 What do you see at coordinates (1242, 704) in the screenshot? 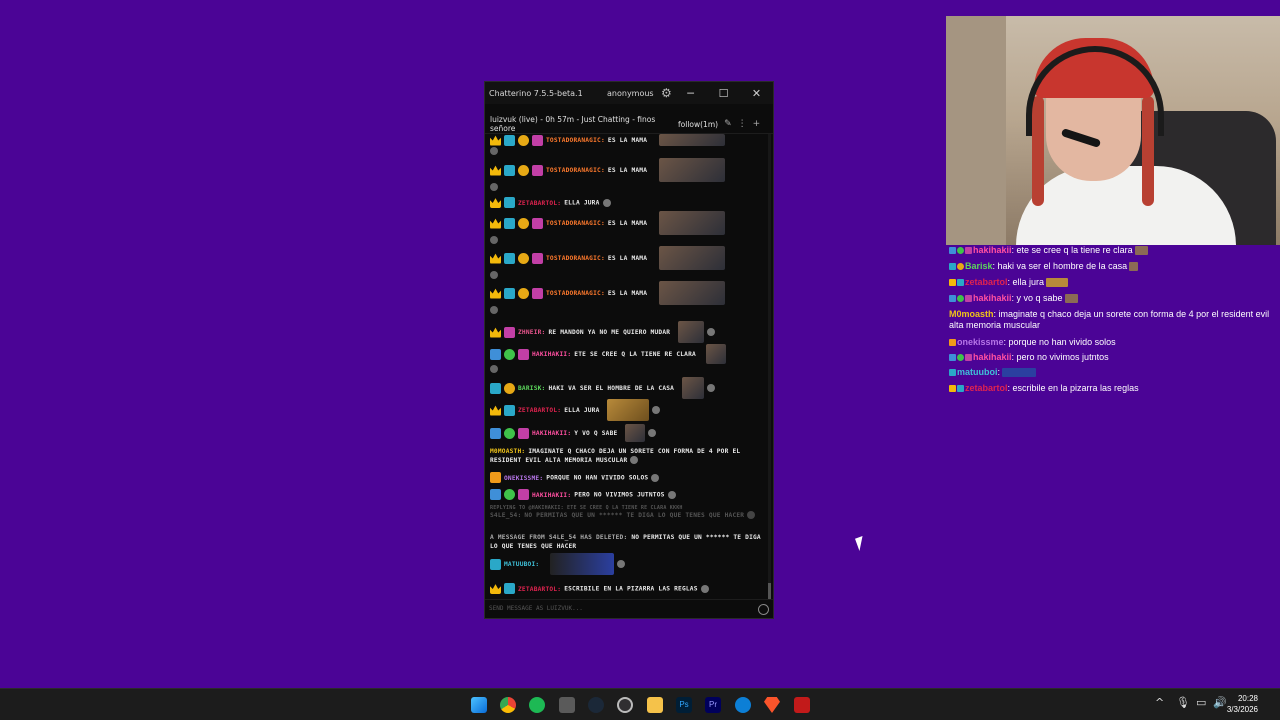
I see `system-clock: 20:28 3/3/2026` at bounding box center [1242, 704].